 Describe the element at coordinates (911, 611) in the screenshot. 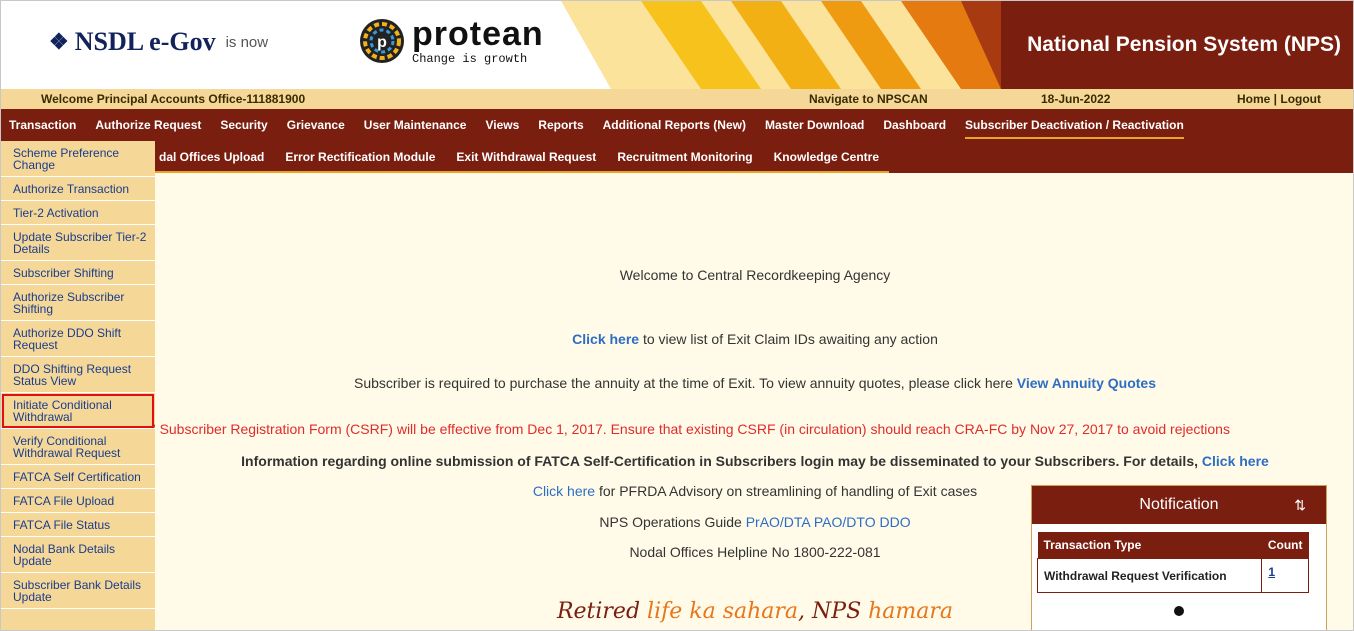

I see `tagline-part-4: hamara` at that location.